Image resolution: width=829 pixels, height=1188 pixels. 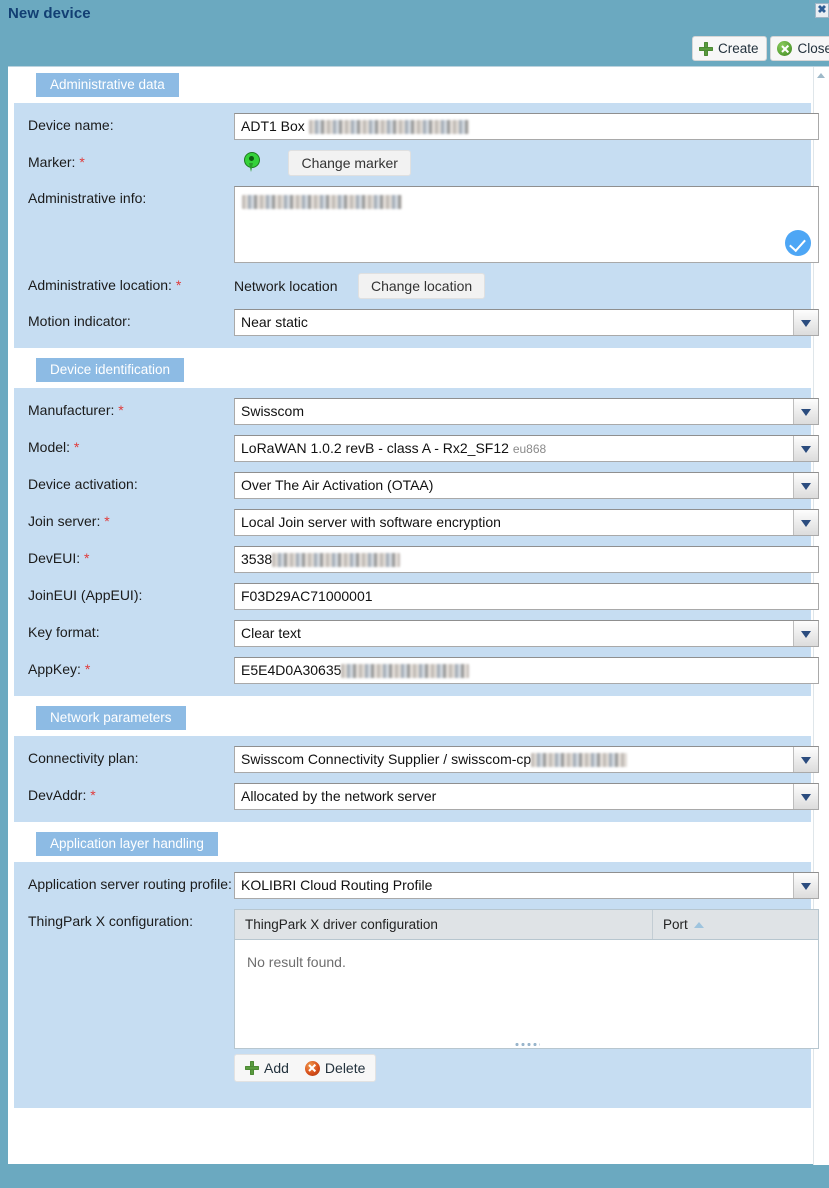 I want to click on model-label: Model: *, so click(x=54, y=447).